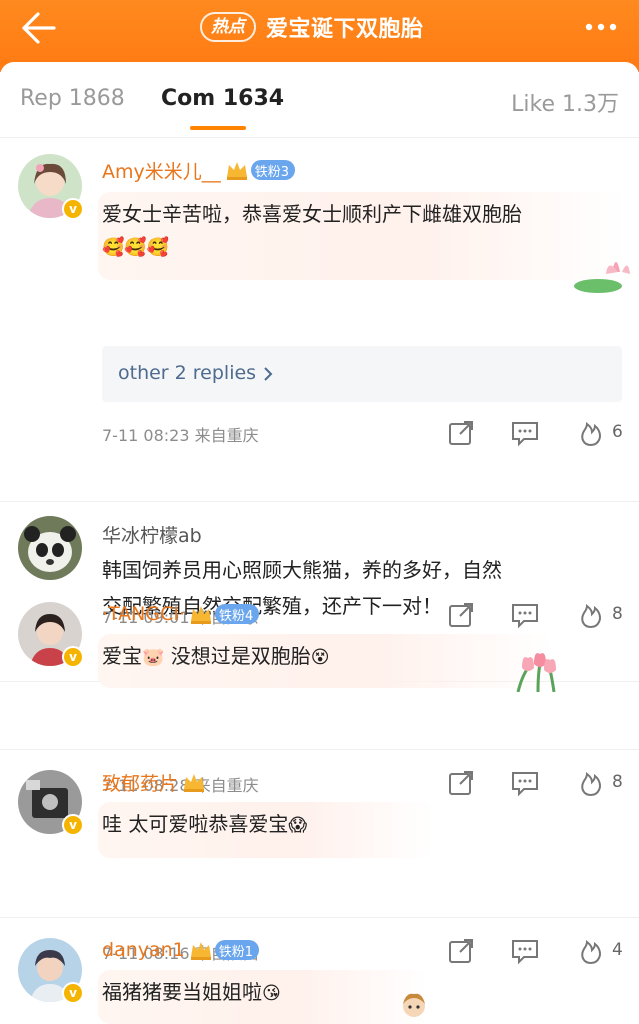 Image resolution: width=639 pixels, height=1024 pixels. What do you see at coordinates (414, 1005) in the screenshot?
I see `cartoon-decoration-icon` at bounding box center [414, 1005].